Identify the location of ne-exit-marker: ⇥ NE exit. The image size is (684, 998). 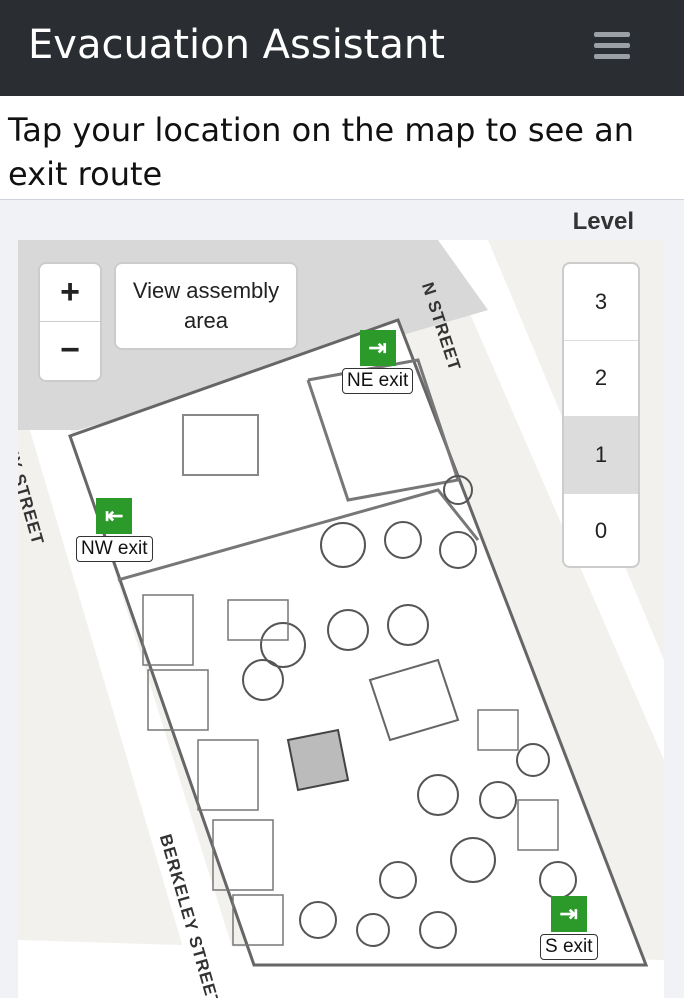
(378, 362).